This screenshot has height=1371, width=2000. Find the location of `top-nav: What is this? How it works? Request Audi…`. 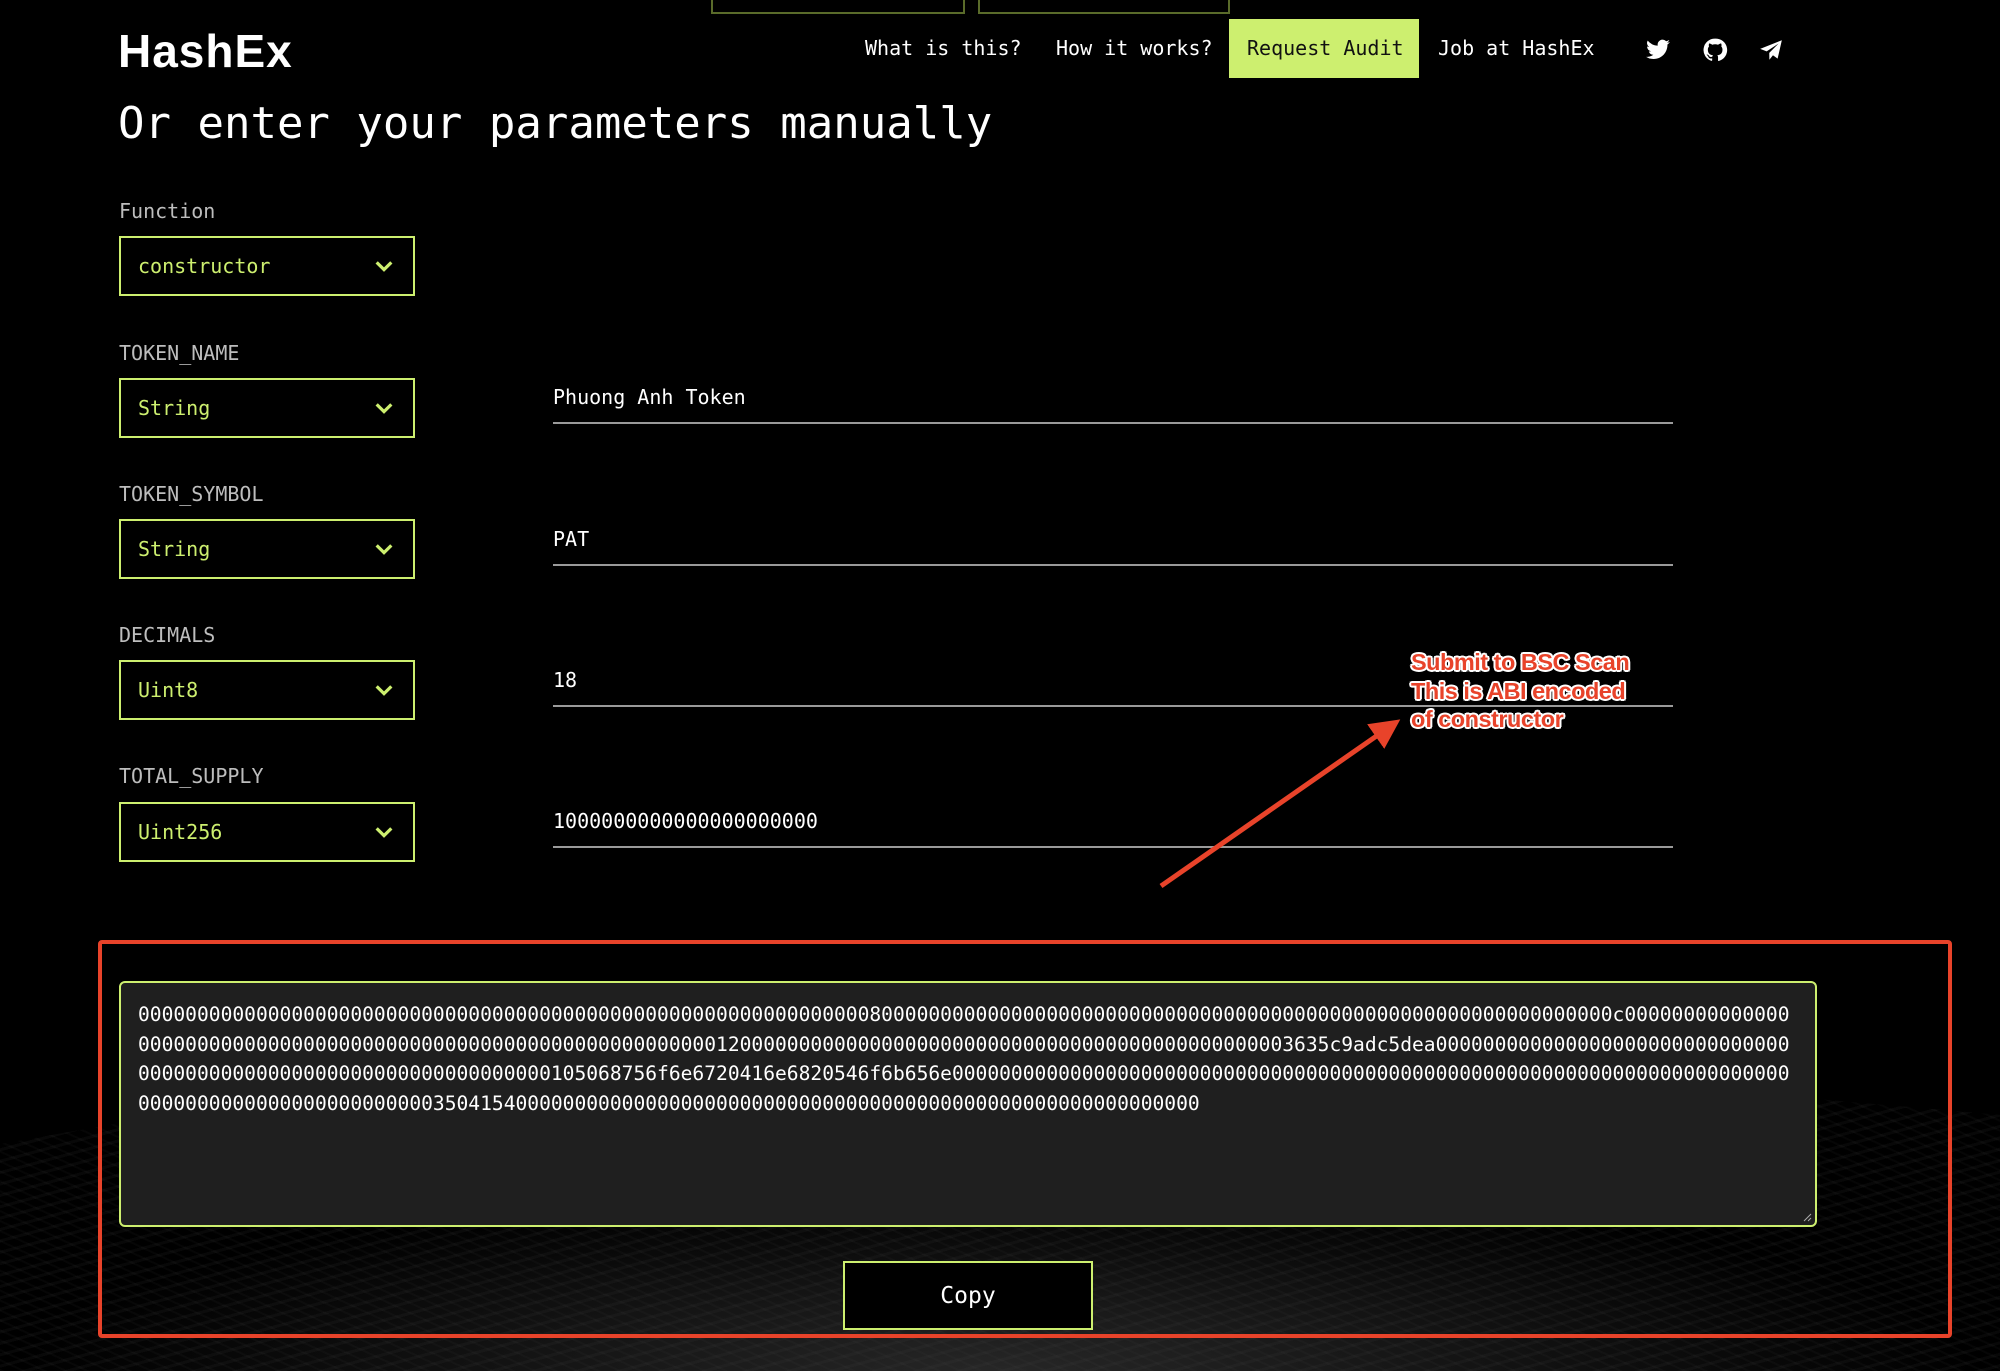

top-nav: What is this? How it works? Request Audi… is located at coordinates (1000, 48).